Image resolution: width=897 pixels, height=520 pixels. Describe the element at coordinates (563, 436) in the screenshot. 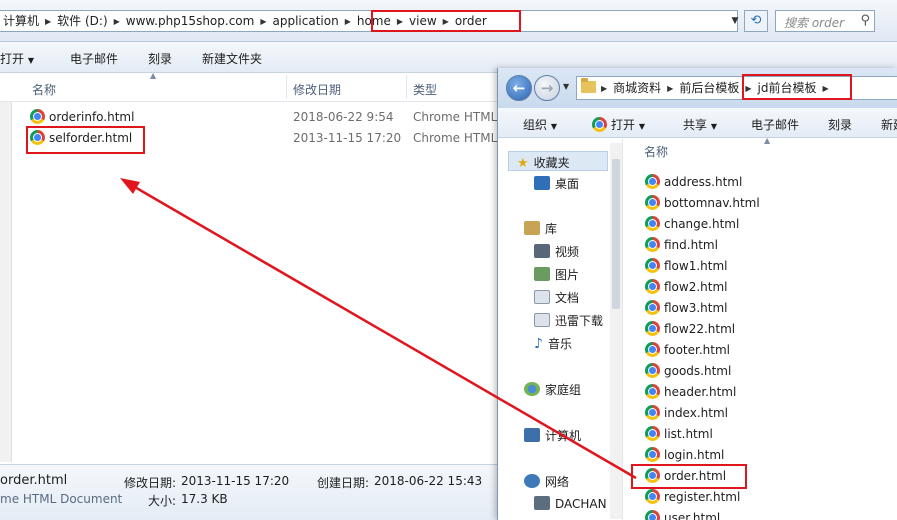

I see `nav-label: 计算机` at that location.